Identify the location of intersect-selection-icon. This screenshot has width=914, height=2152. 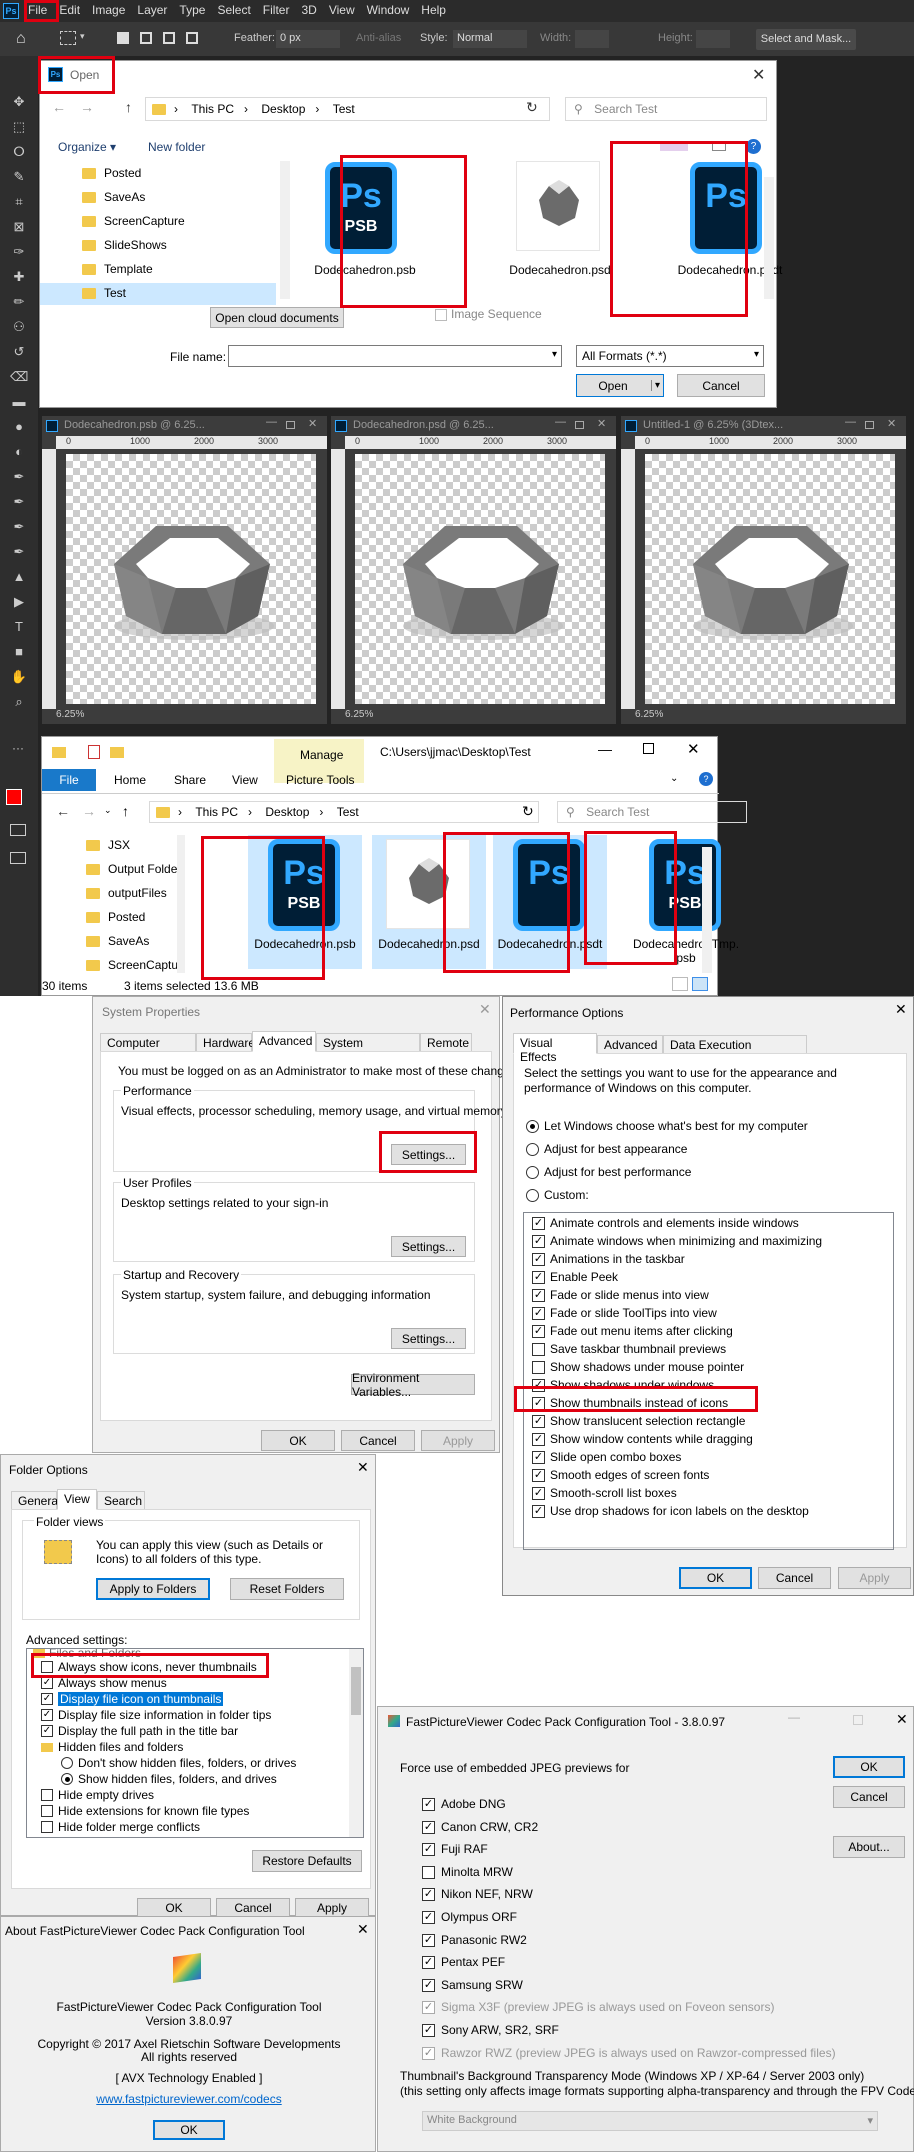
(192, 38).